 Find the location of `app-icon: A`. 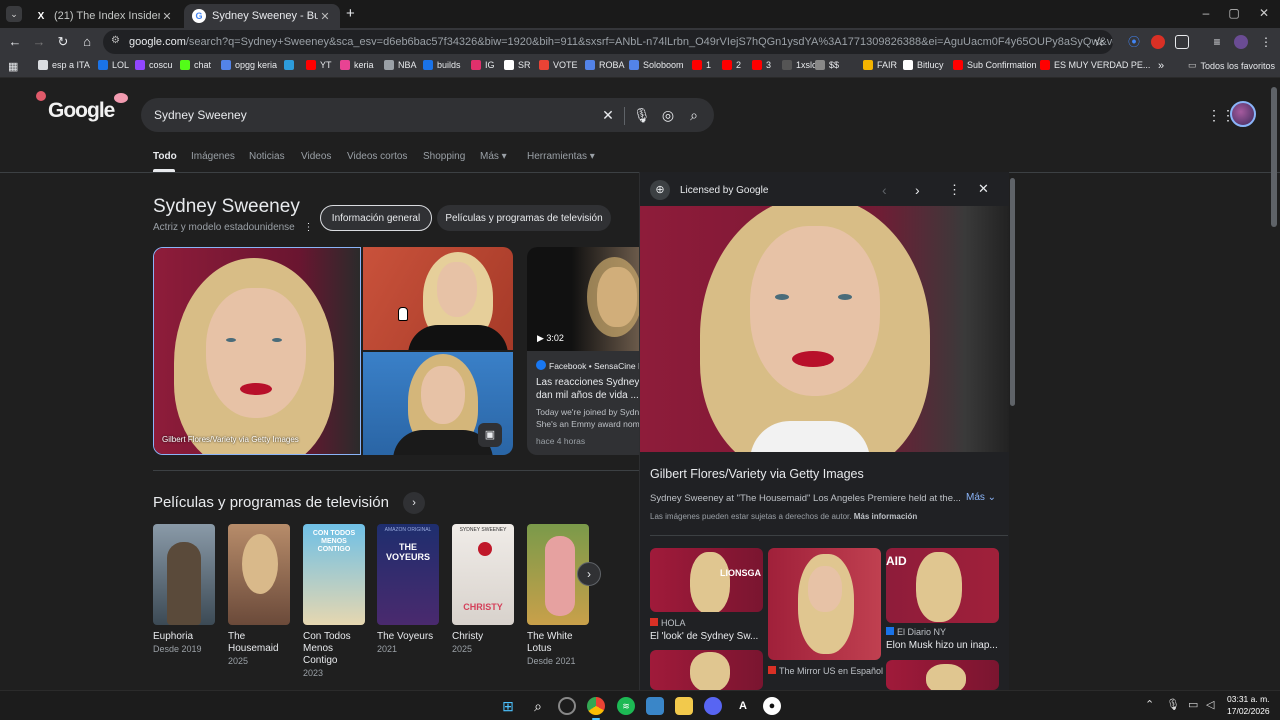

app-icon: A is located at coordinates (743, 706).